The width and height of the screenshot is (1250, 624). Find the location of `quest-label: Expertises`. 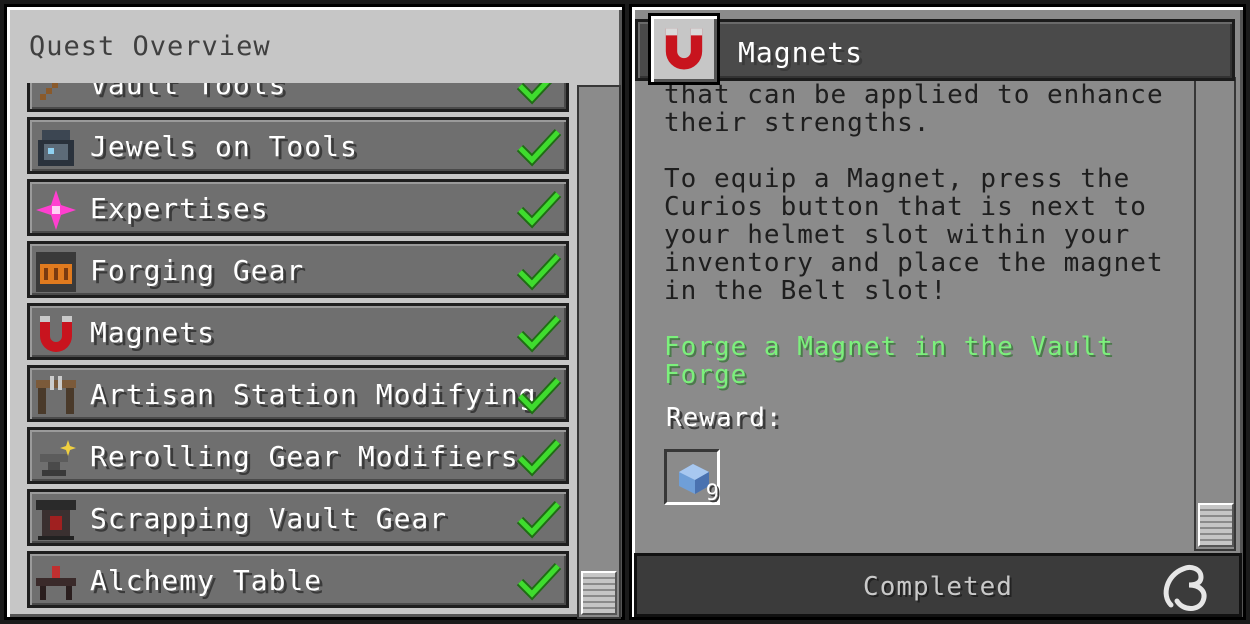

quest-label: Expertises is located at coordinates (179, 208).